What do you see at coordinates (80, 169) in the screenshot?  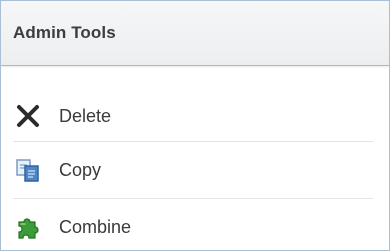 I see `copy-label: Copy` at bounding box center [80, 169].